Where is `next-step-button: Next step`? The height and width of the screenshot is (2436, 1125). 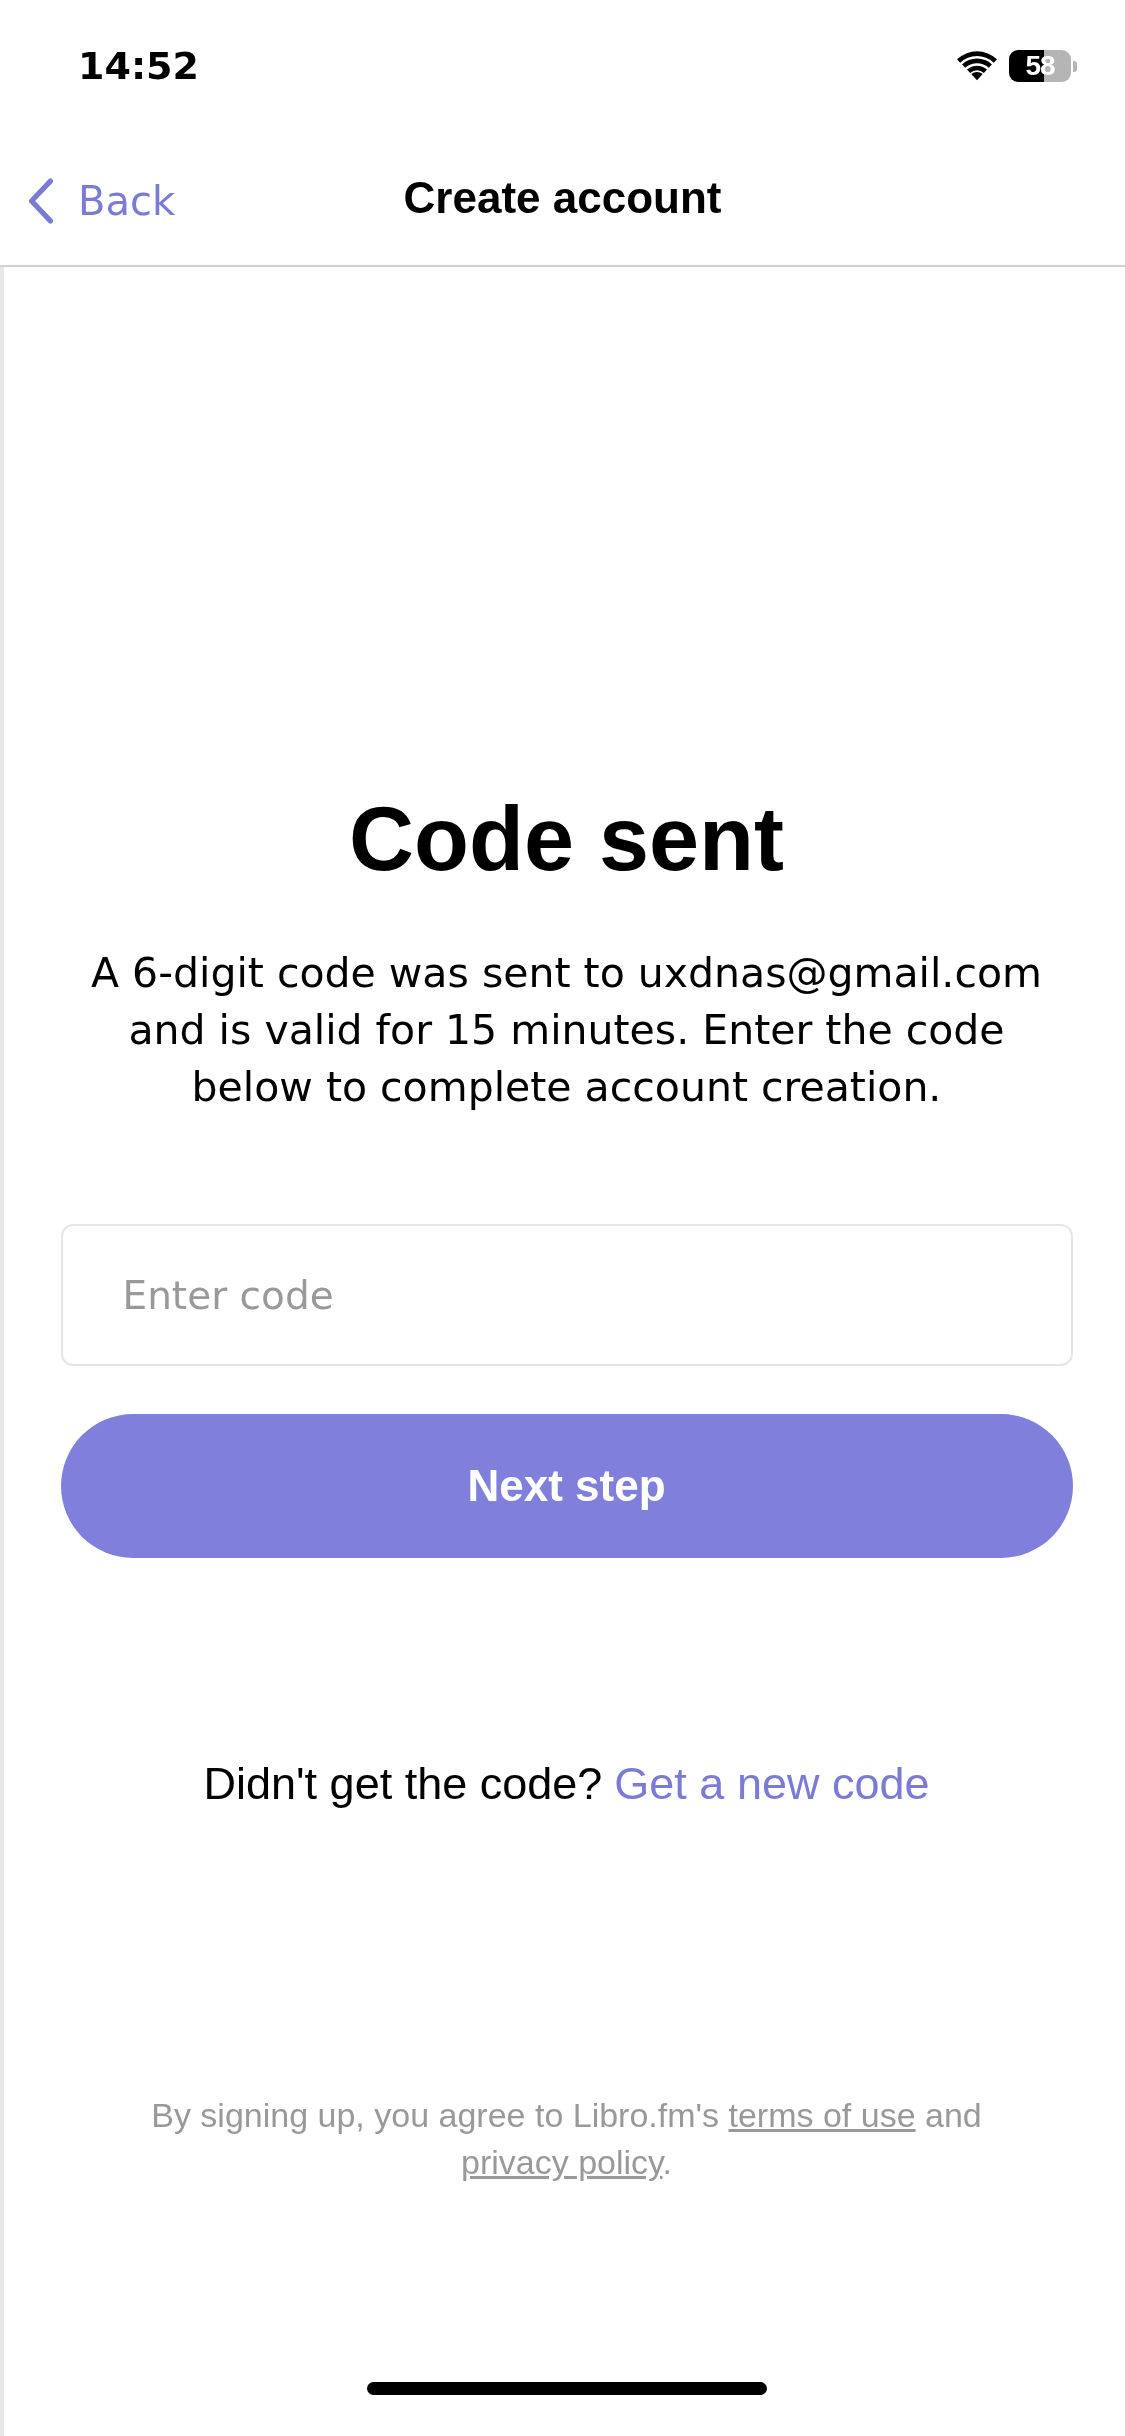 next-step-button: Next step is located at coordinates (566, 1486).